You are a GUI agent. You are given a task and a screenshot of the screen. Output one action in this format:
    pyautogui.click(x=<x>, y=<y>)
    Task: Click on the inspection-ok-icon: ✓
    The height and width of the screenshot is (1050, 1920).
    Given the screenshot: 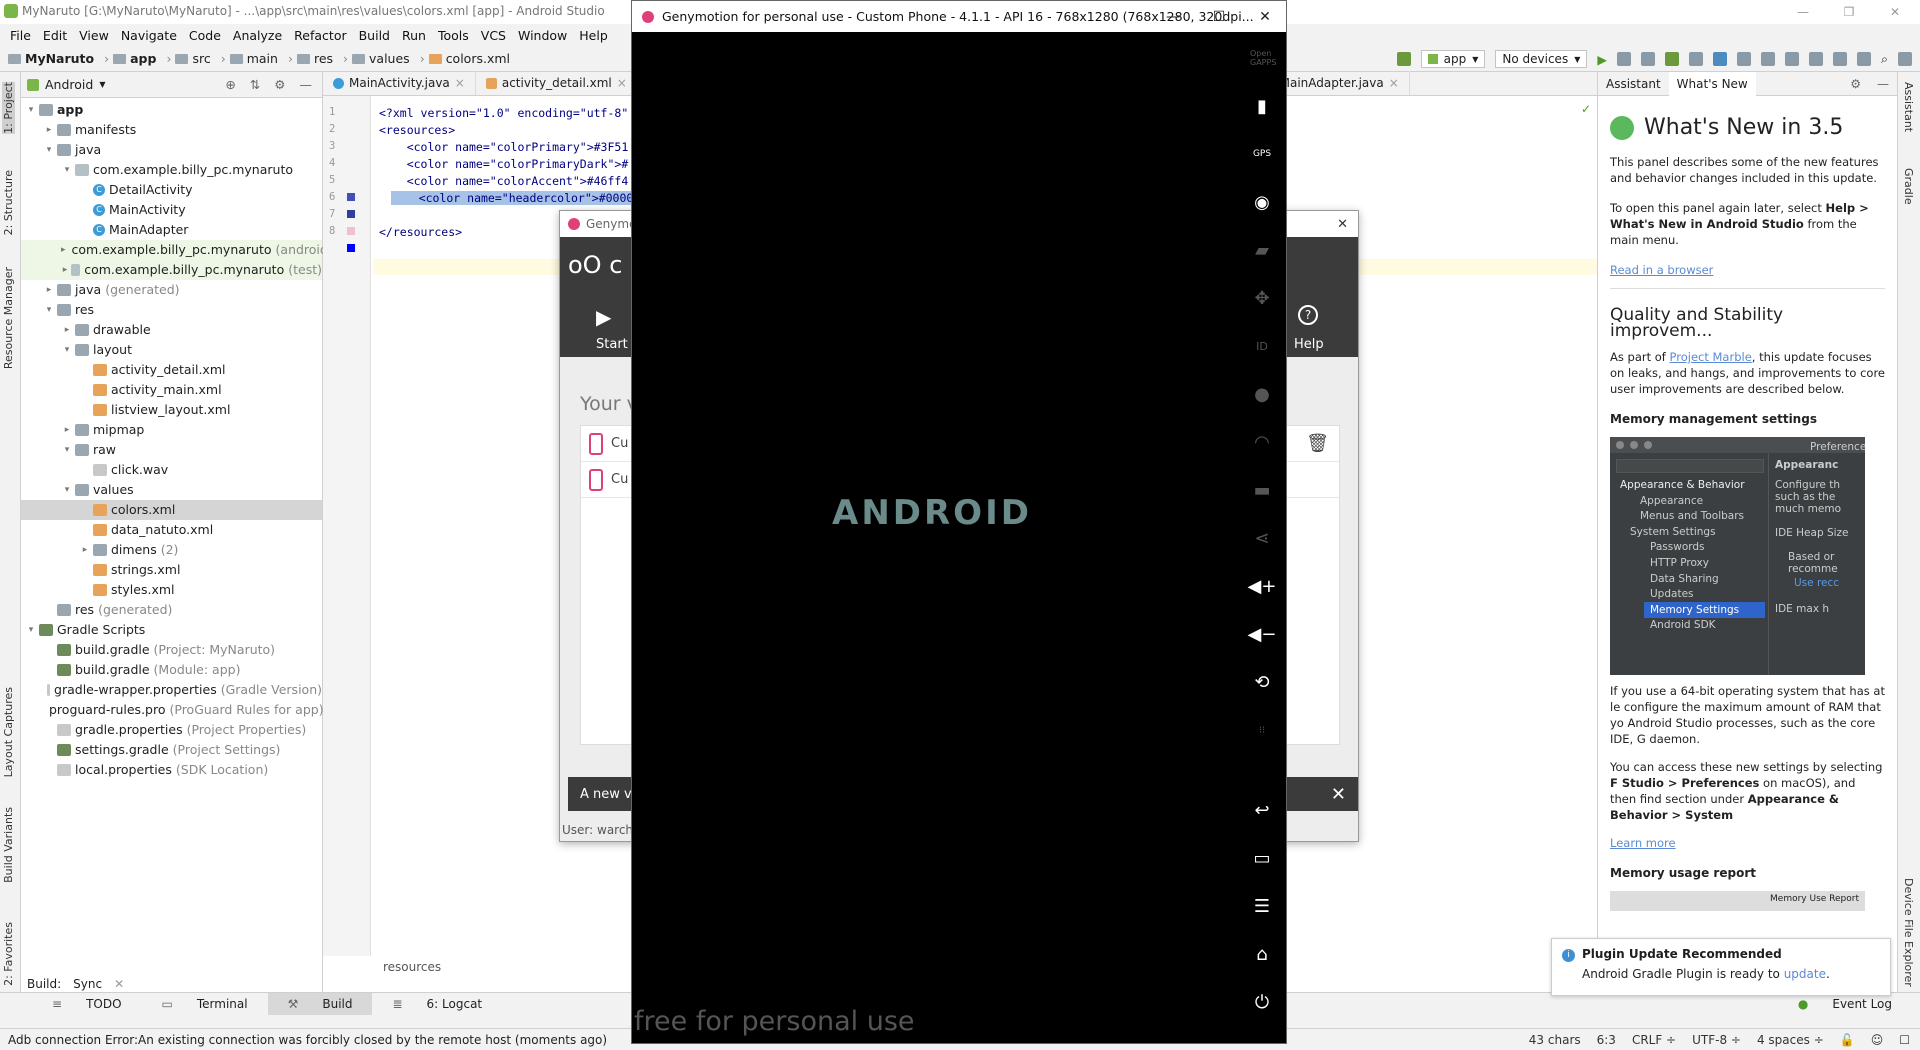 What is the action you would take?
    pyautogui.click(x=1586, y=109)
    